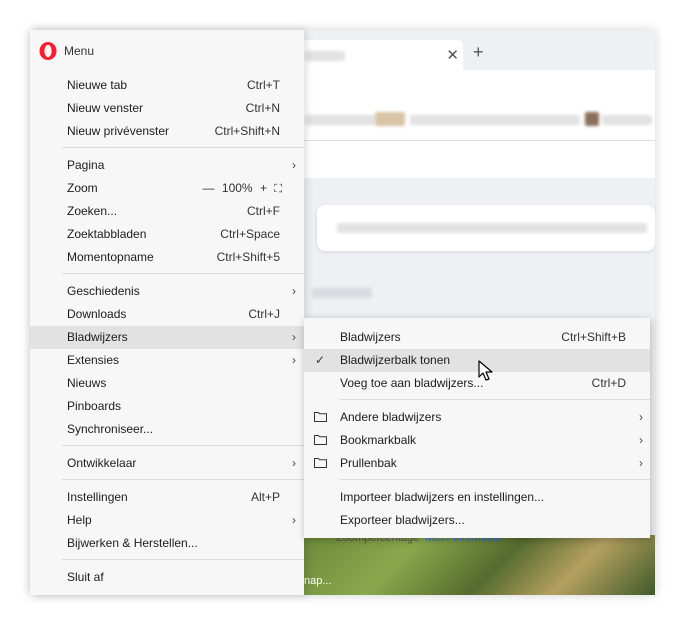 The height and width of the screenshot is (626, 686). What do you see at coordinates (477, 337) in the screenshot?
I see `submenu-item-bookmarks: Bladwijzers Ctrl+Shift+B` at bounding box center [477, 337].